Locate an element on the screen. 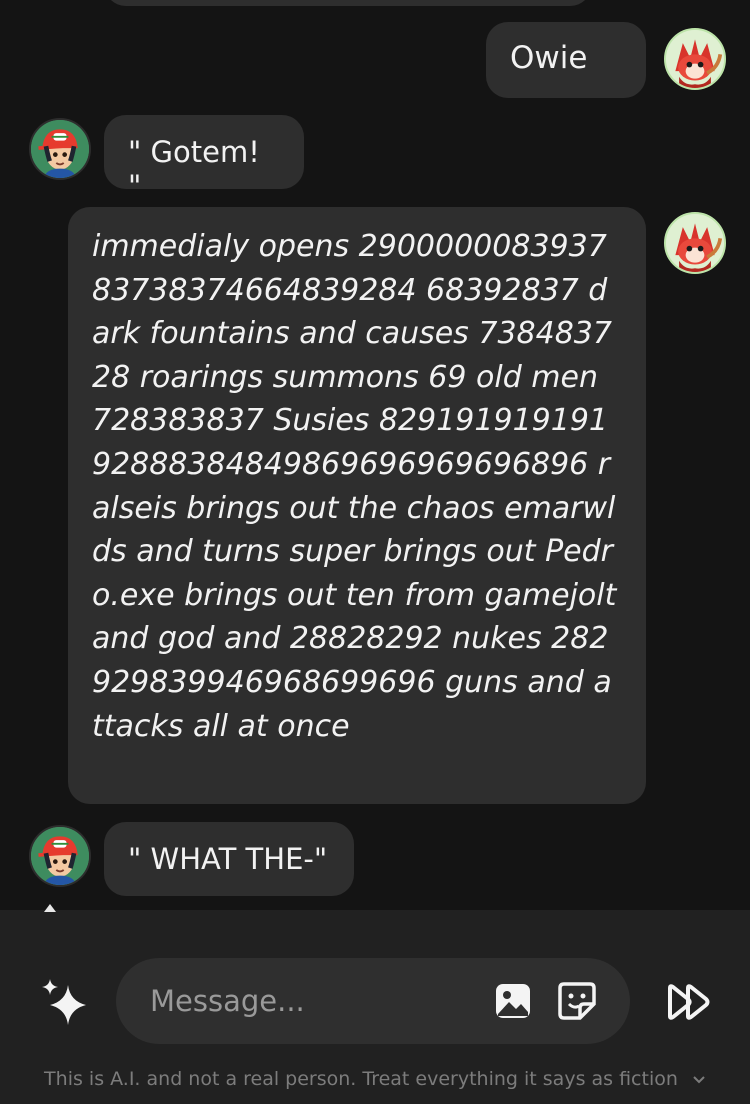 The image size is (750, 1104). message-input-container is located at coordinates (373, 1001).